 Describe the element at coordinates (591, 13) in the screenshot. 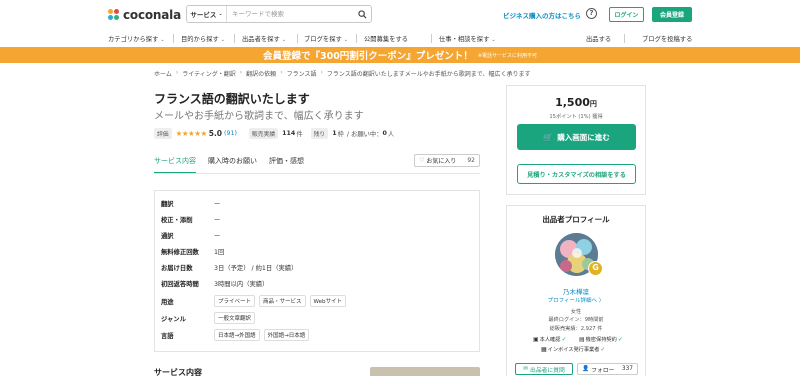

I see `help-icon: ?` at that location.